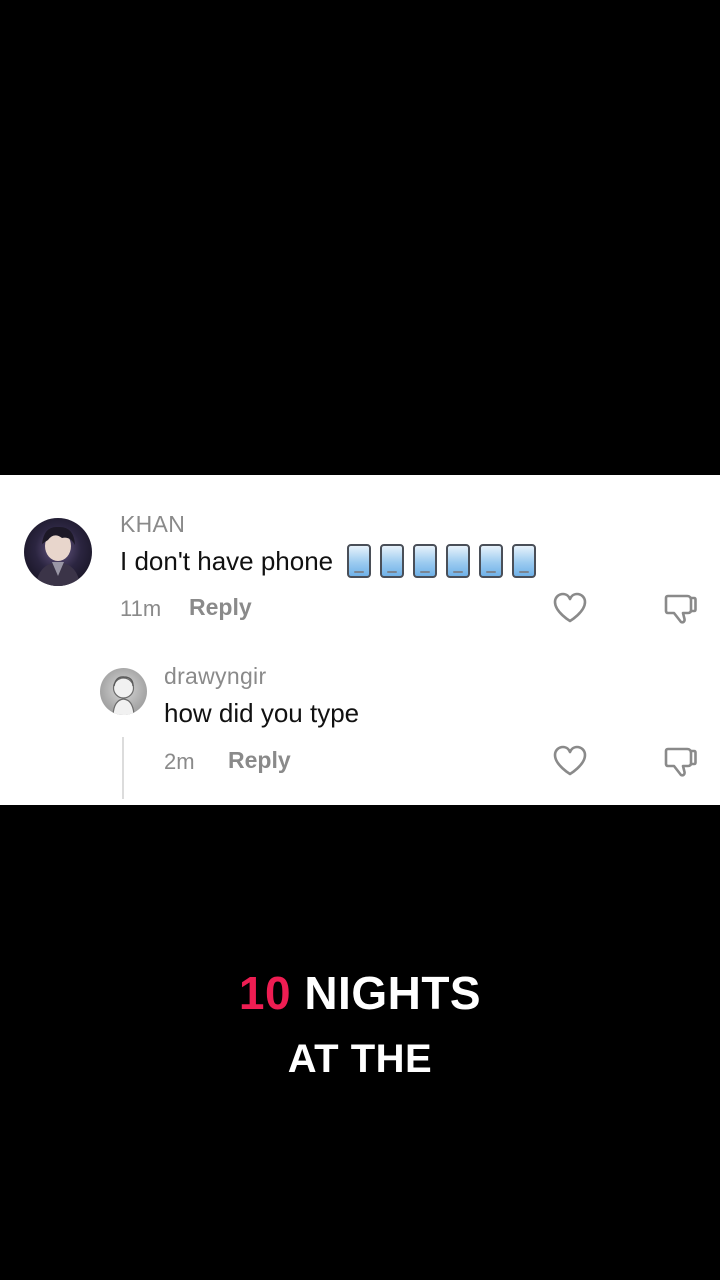 The width and height of the screenshot is (720, 1280). I want to click on reply-reply-button: Reply, so click(259, 760).